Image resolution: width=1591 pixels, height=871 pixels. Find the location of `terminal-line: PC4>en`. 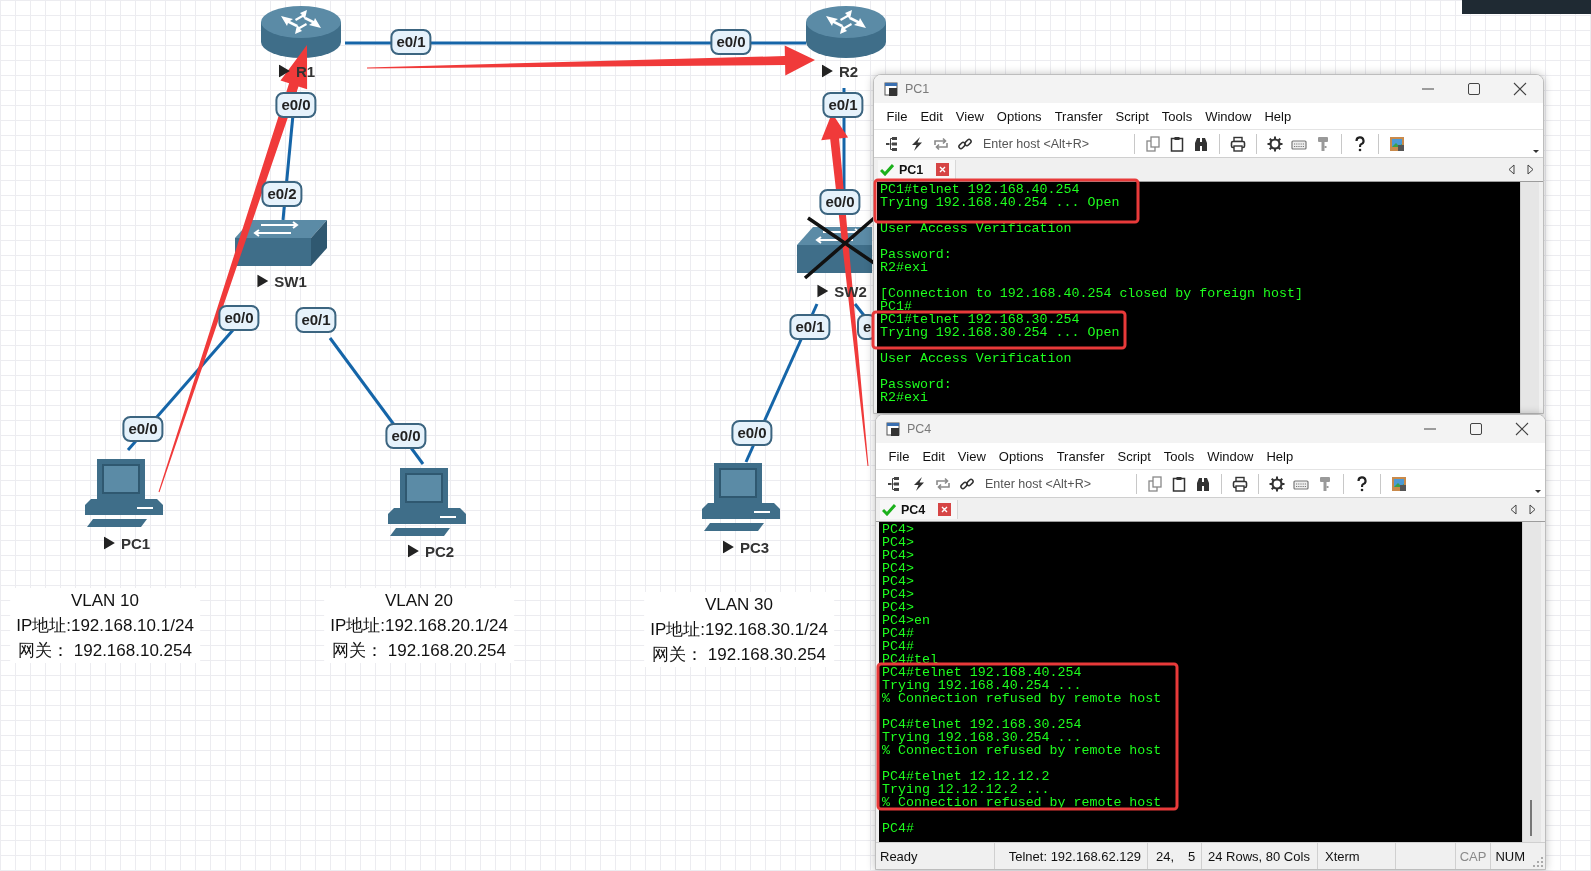

terminal-line: PC4>en is located at coordinates (906, 620).